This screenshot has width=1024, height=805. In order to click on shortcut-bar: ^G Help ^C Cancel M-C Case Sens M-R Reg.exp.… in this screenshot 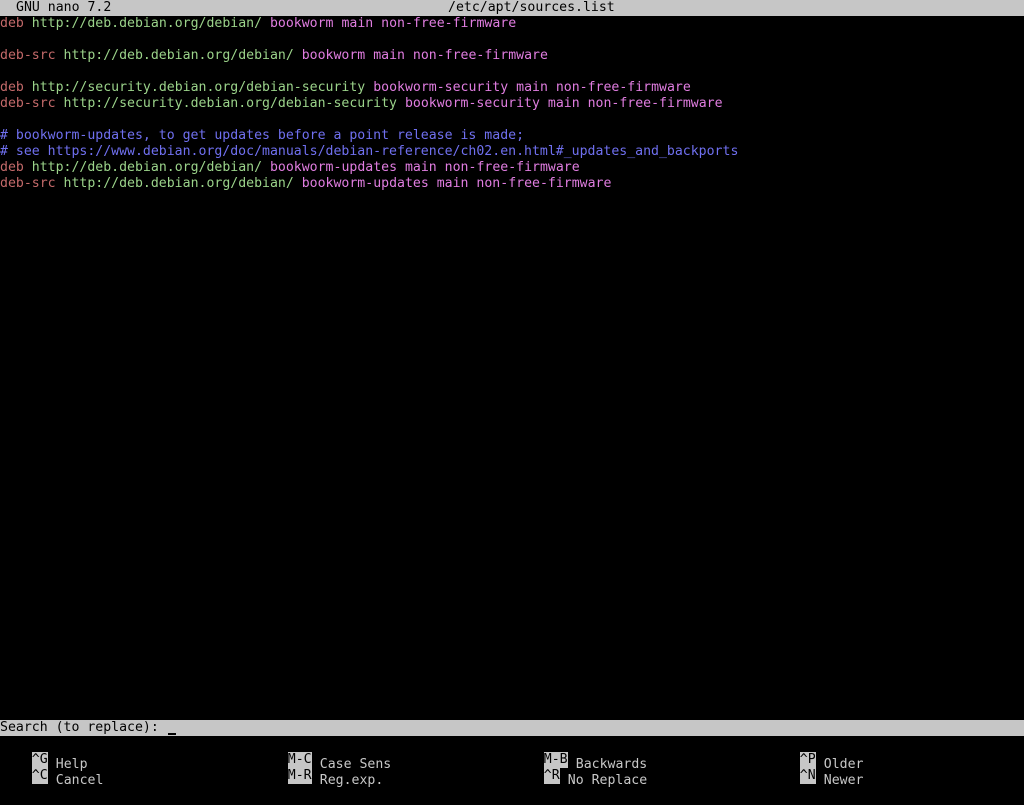, I will do `click(512, 762)`.